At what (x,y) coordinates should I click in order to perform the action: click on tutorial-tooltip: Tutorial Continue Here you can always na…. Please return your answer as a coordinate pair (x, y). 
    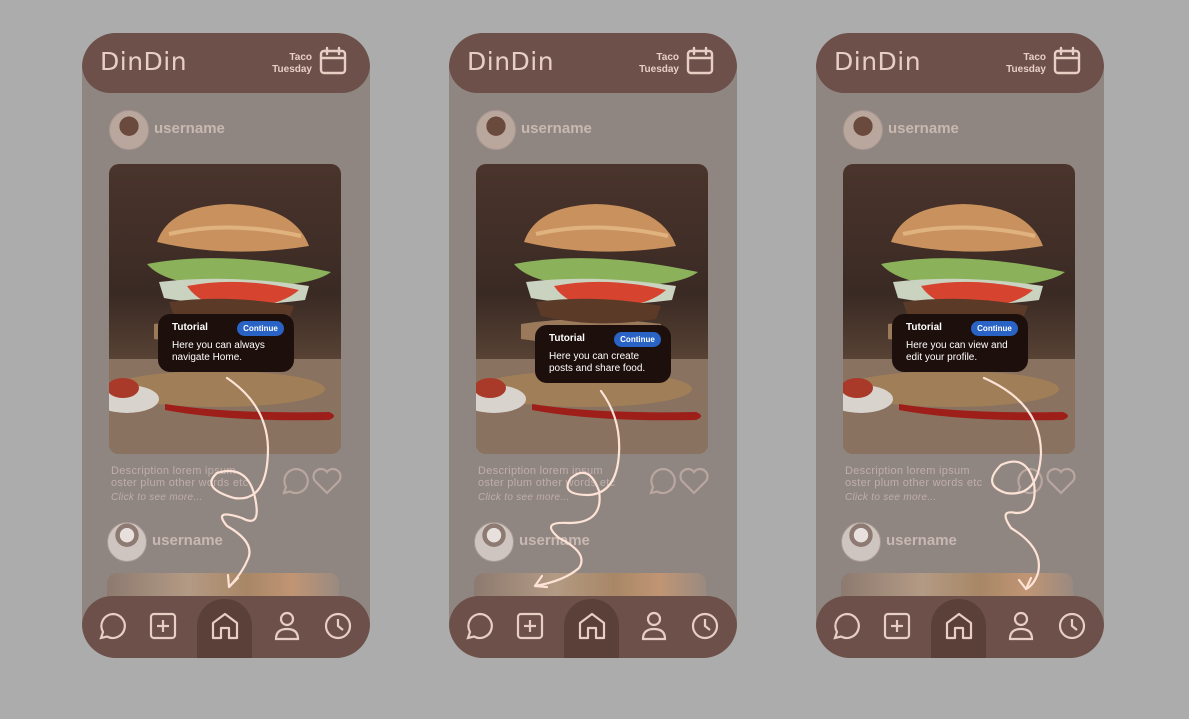
    Looking at the image, I should click on (226, 343).